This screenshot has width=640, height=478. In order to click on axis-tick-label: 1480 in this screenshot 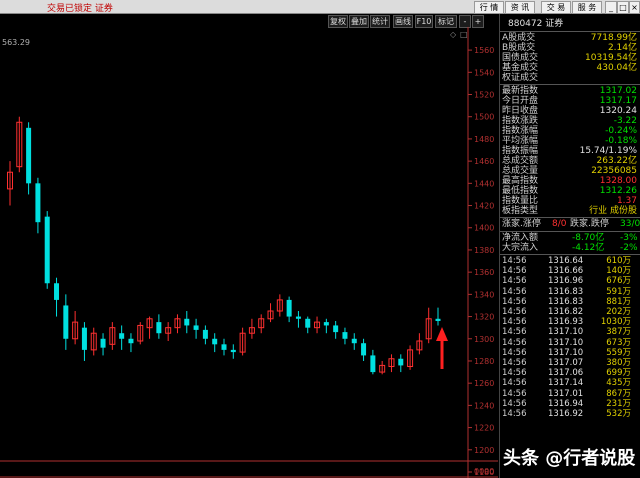, I will do `click(484, 139)`.